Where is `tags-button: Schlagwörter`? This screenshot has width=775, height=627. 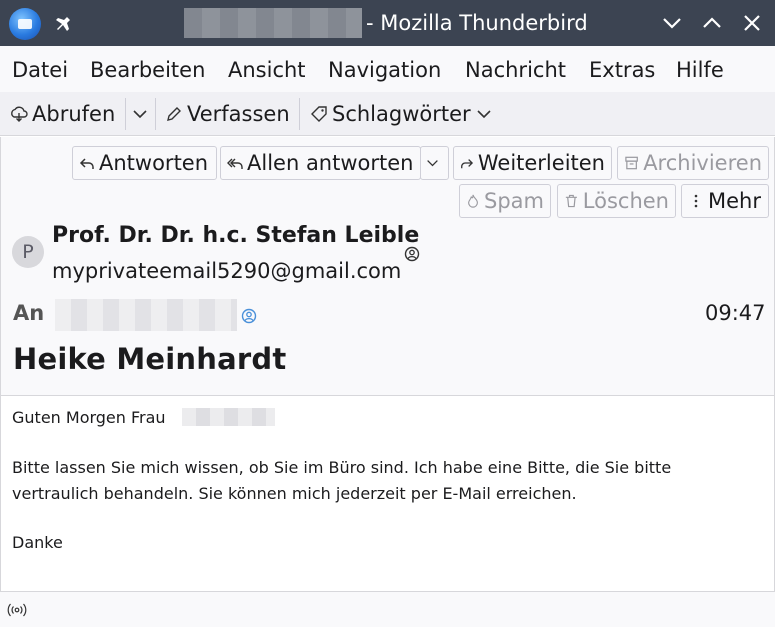 tags-button: Schlagwörter is located at coordinates (401, 114).